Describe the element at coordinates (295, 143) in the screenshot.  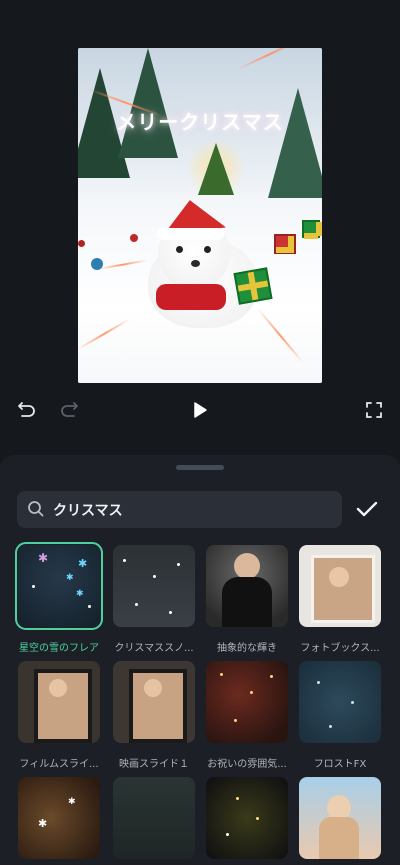
I see `pine-tree` at that location.